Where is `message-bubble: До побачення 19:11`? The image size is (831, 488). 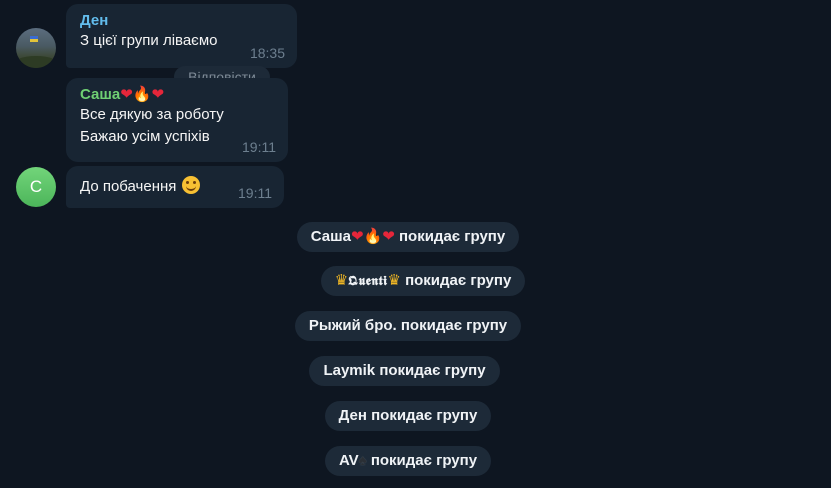
message-bubble: До побачення 19:11 is located at coordinates (175, 187).